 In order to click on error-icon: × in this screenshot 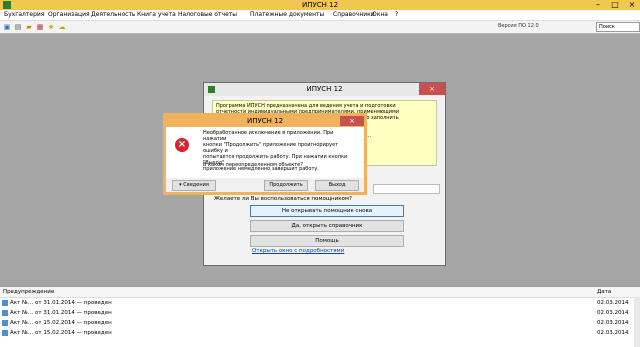, I will do `click(182, 145)`.